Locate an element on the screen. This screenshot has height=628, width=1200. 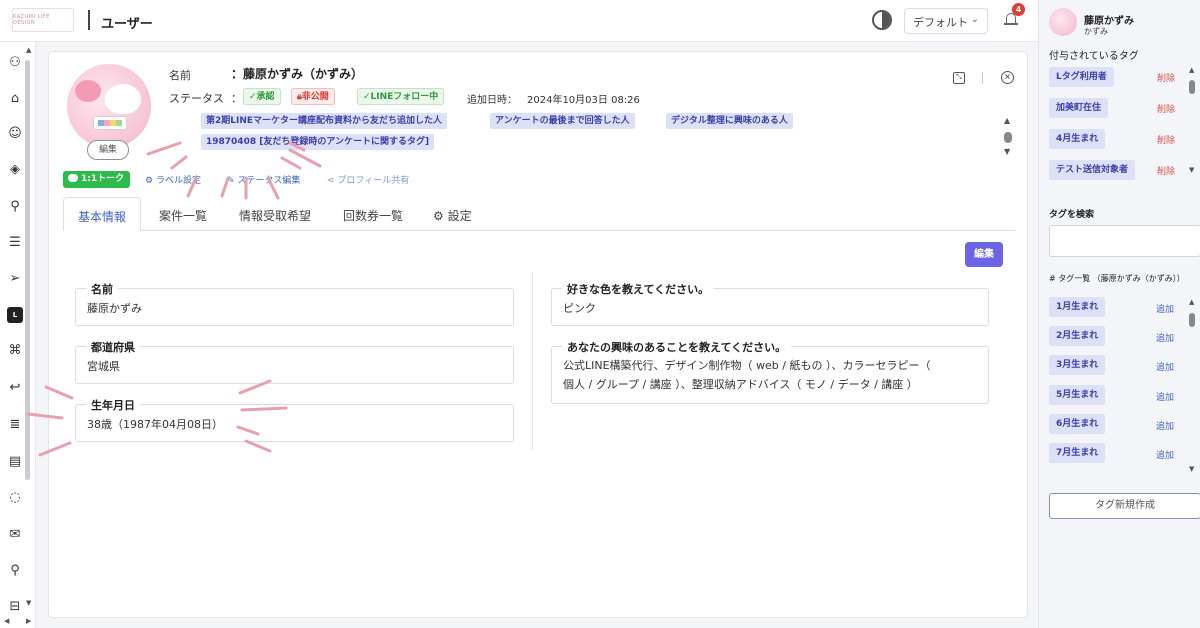
nav-scroll-down-icon: ▼ is located at coordinates (28, 603).